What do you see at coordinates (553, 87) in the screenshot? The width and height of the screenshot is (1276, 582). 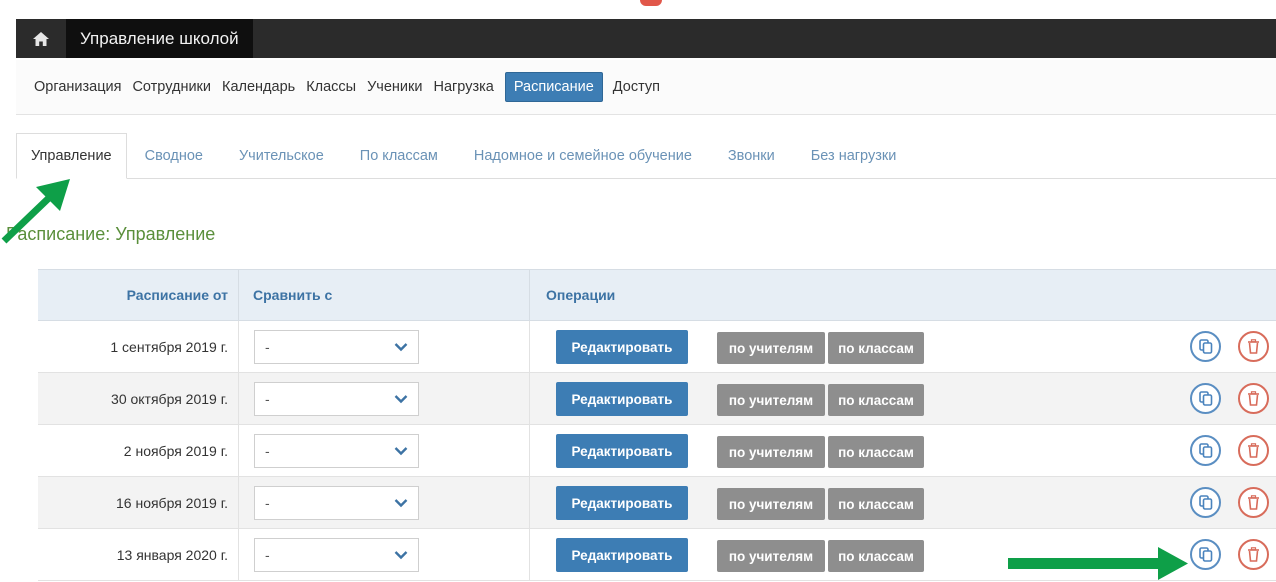 I see `nav-item-6: Расписание` at bounding box center [553, 87].